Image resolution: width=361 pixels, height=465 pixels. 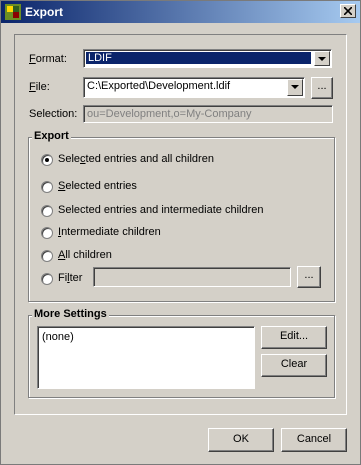 What do you see at coordinates (159, 86) in the screenshot?
I see `file-value: C:\Exported\Development.ldif` at bounding box center [159, 86].